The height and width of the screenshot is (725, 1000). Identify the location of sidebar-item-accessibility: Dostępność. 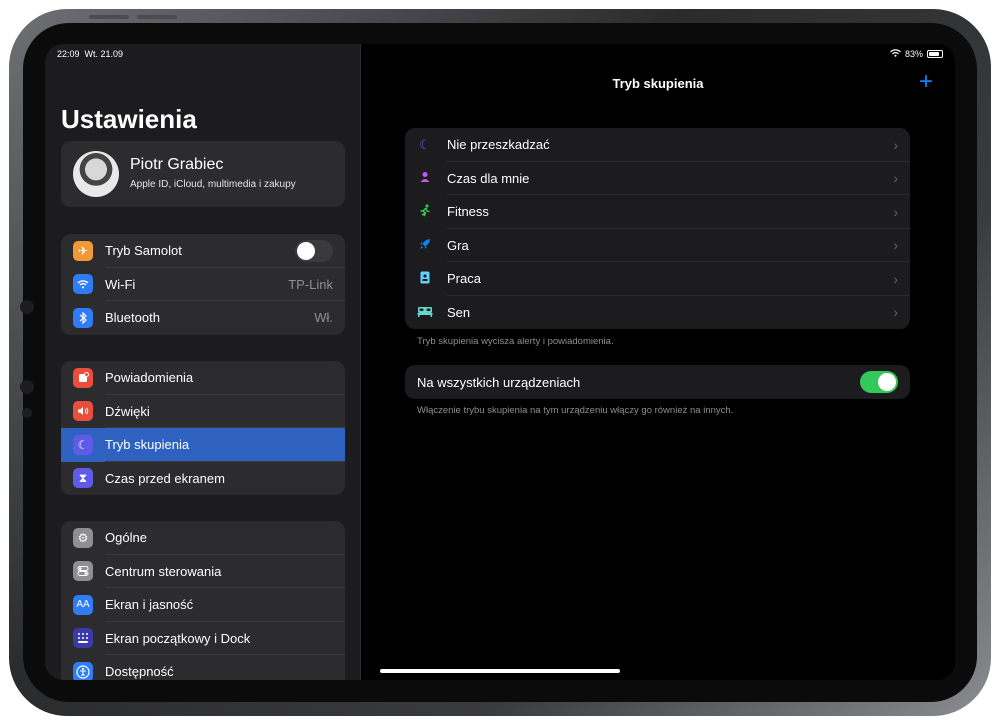
(203, 667).